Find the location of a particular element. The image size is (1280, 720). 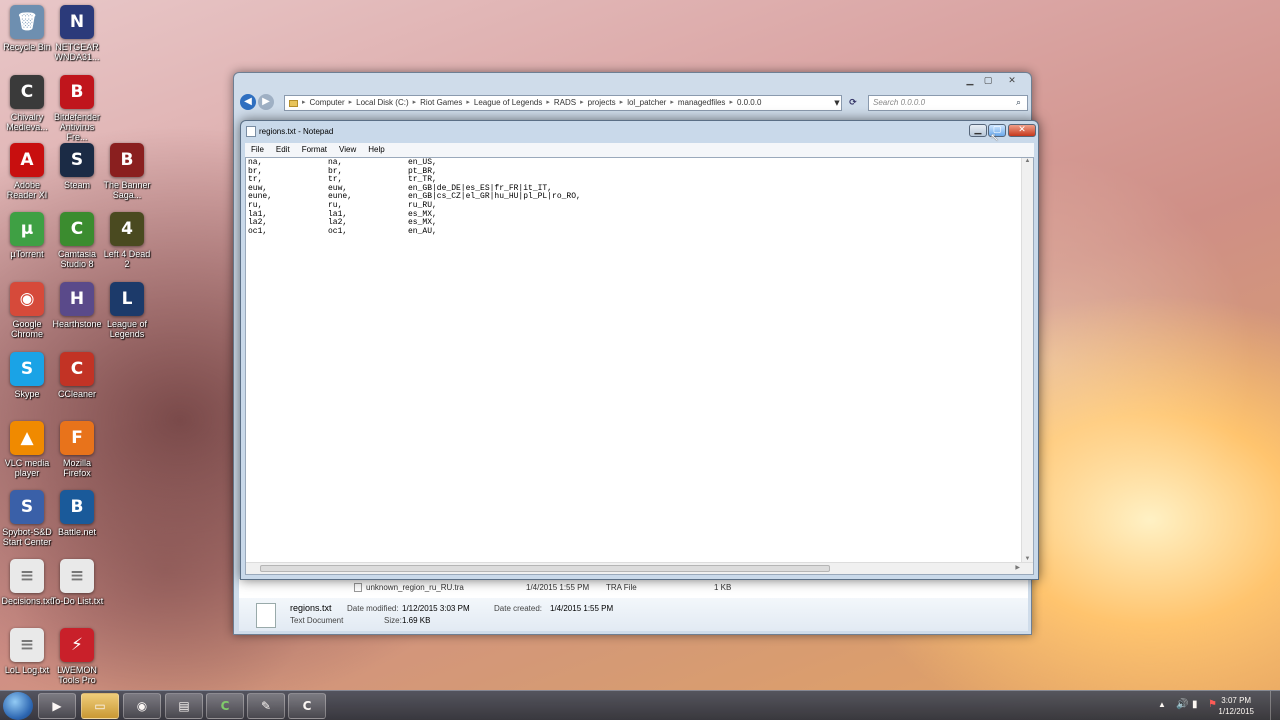

desktop-icon-league-of-legends: L League of Legends is located at coordinates (127, 310).